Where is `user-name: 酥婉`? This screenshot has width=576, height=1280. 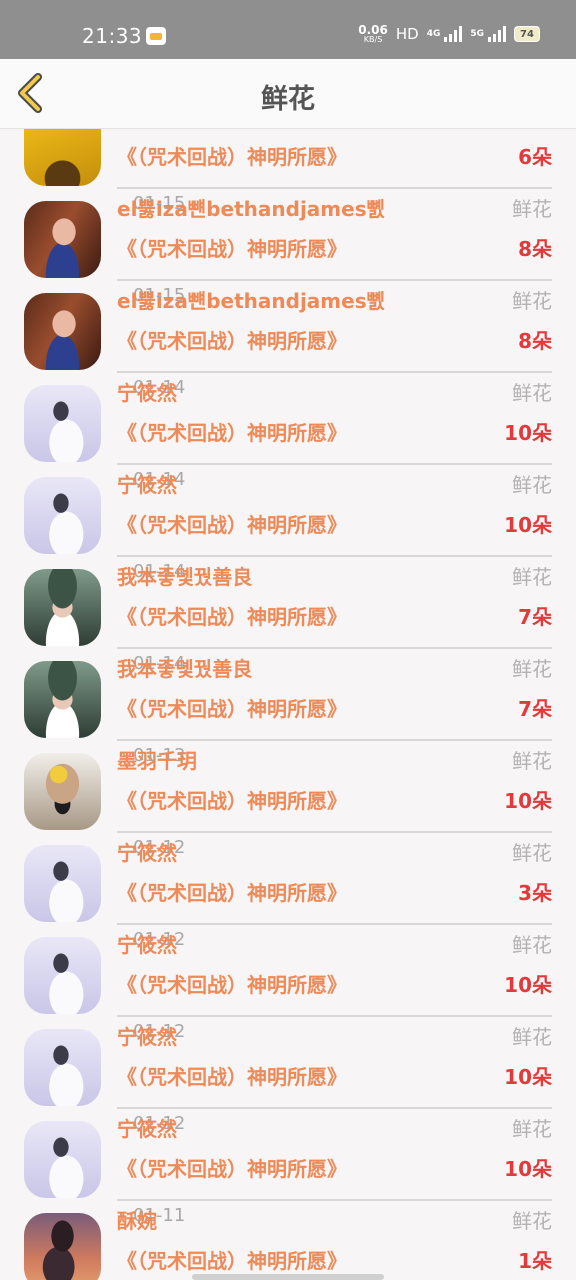
user-name: 酥婉 is located at coordinates (137, 1219).